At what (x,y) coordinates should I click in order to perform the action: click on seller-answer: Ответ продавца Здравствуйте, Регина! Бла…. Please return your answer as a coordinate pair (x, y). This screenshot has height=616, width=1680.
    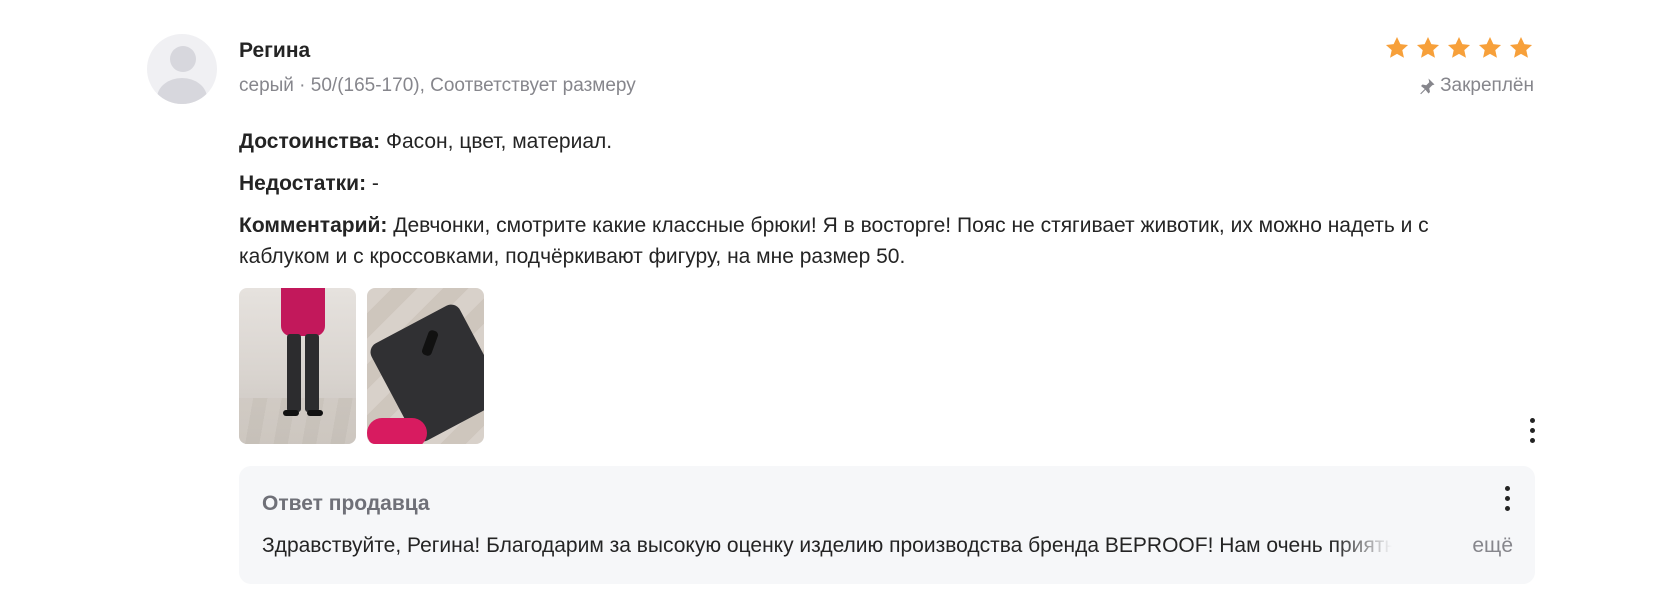
    Looking at the image, I should click on (887, 525).